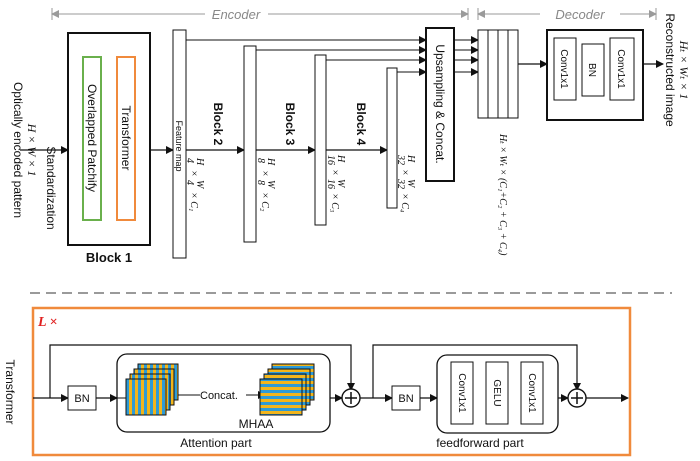 The image size is (700, 461). Describe the element at coordinates (531, 393) in the screenshot. I see `ff-layer-2: Conv1x1` at that location.